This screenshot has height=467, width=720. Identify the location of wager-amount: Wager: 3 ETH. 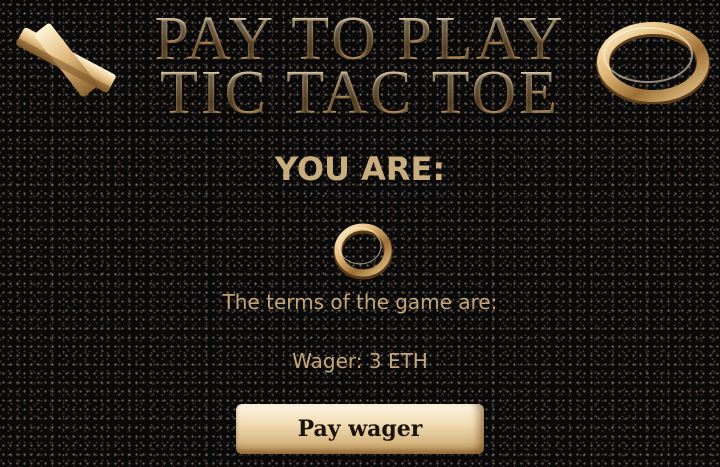
(360, 361).